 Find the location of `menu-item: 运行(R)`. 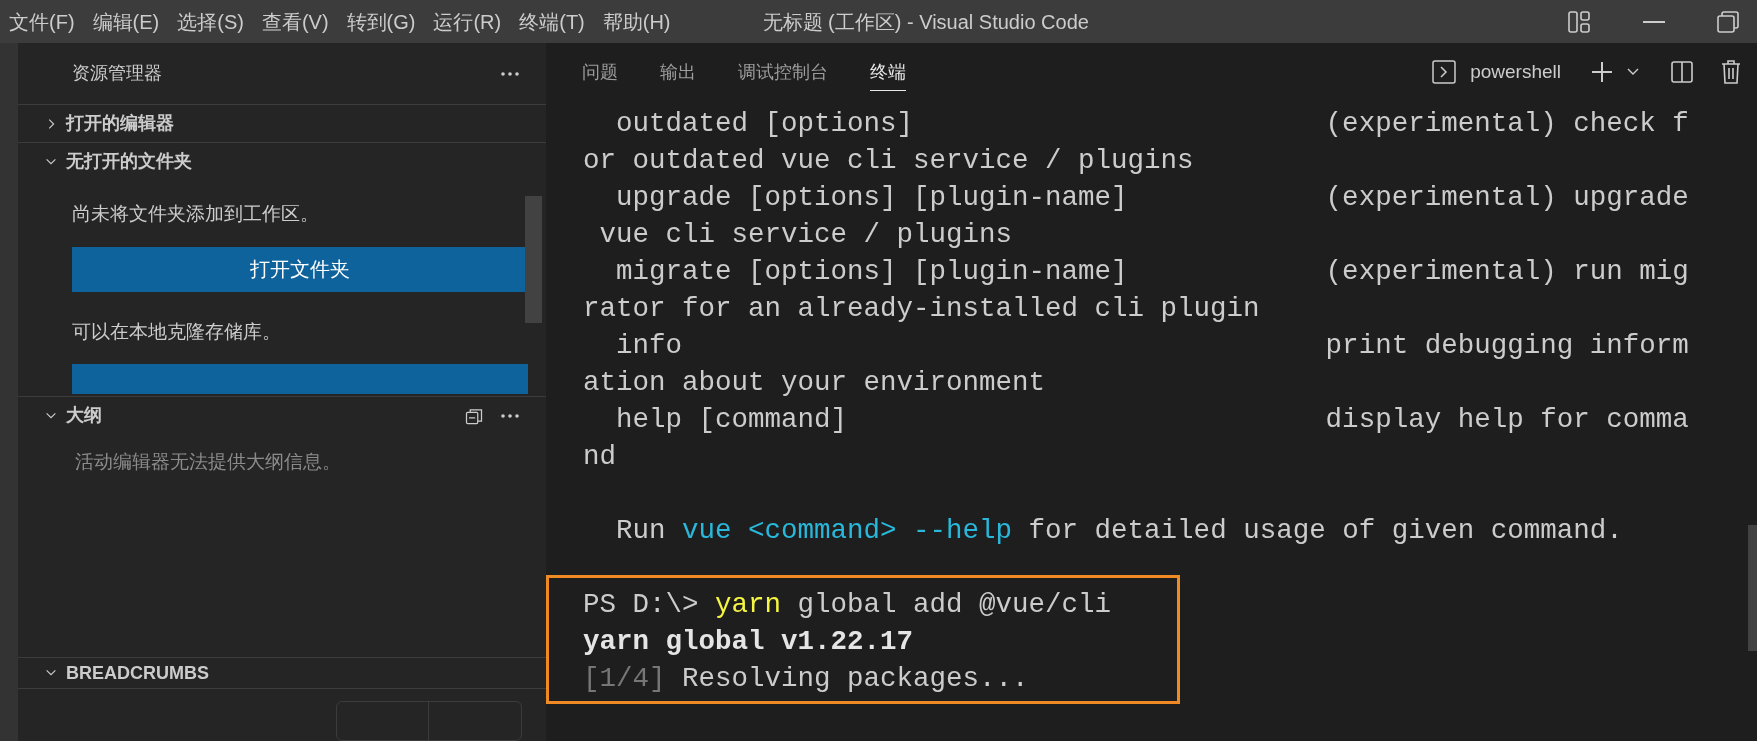

menu-item: 运行(R) is located at coordinates (467, 21).